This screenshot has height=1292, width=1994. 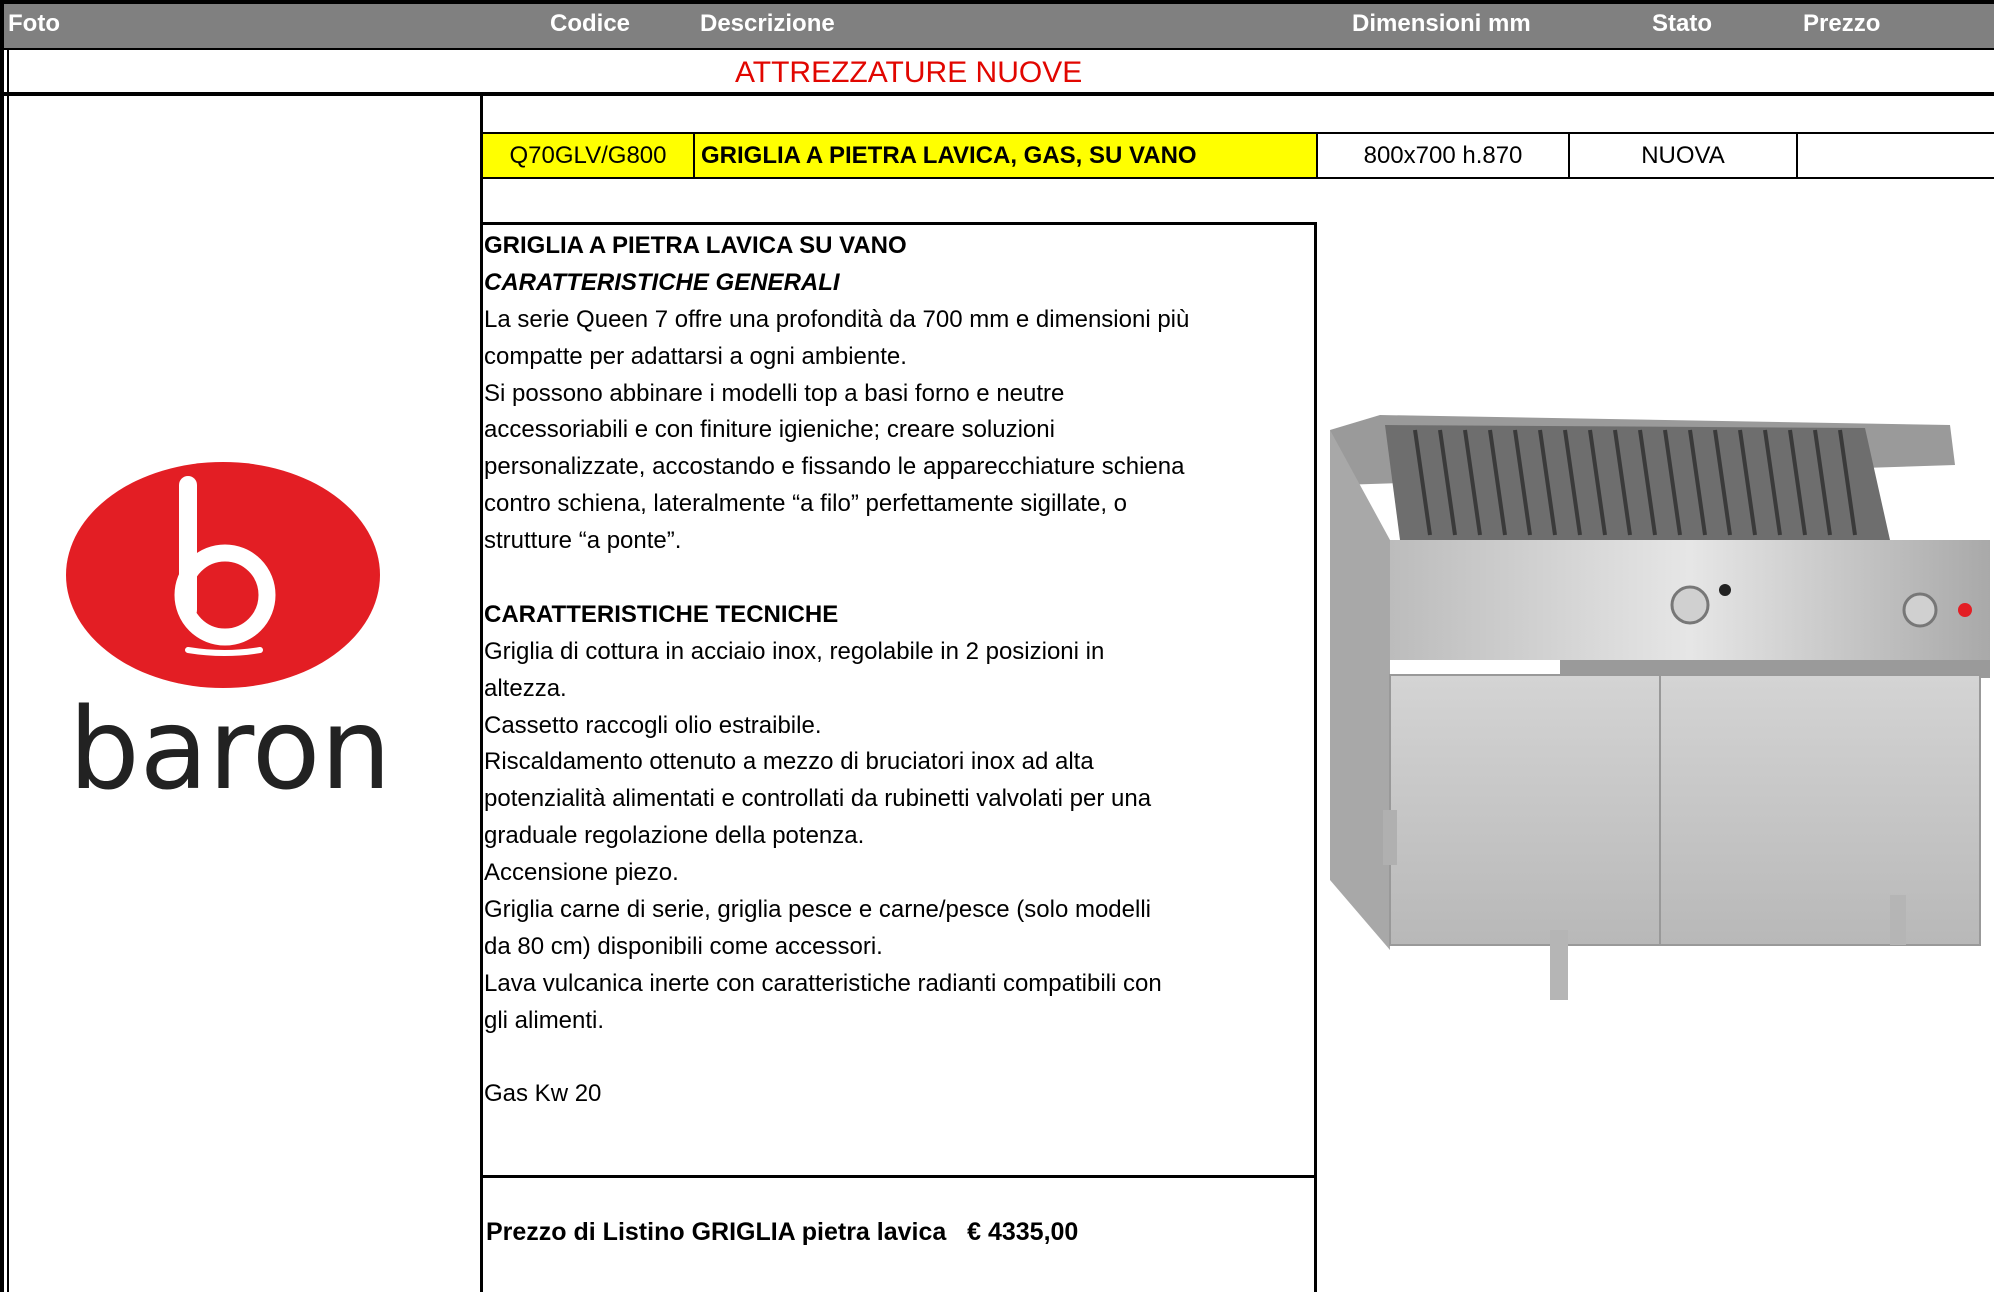 I want to click on product-name-text: GRIGLIA A PIETRA LAVICA, GAS, SU VANO, so click(x=949, y=155).